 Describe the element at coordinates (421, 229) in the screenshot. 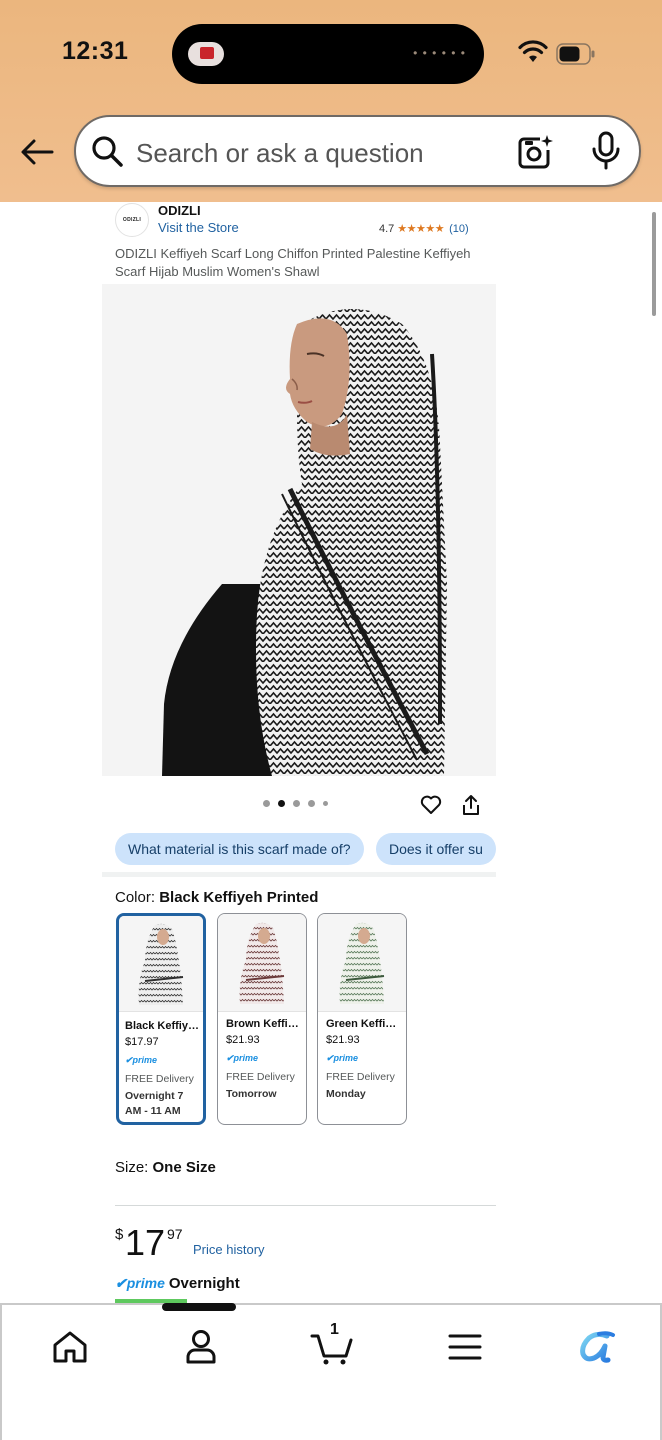

I see `star-rating-icon: ★★★★★` at that location.